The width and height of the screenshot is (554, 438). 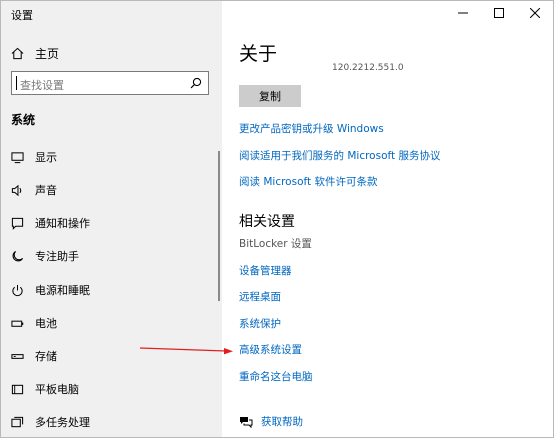 What do you see at coordinates (46, 157) in the screenshot?
I see `sidebar-item-label: 显示` at bounding box center [46, 157].